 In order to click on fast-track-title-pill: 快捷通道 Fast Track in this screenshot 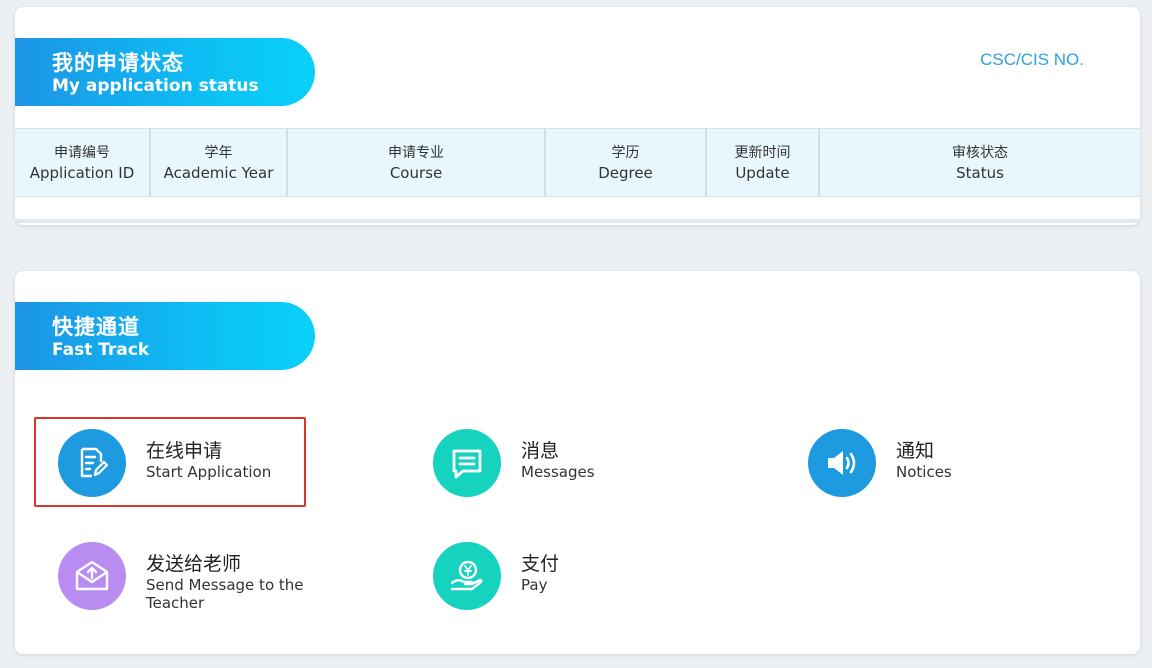, I will do `click(165, 336)`.